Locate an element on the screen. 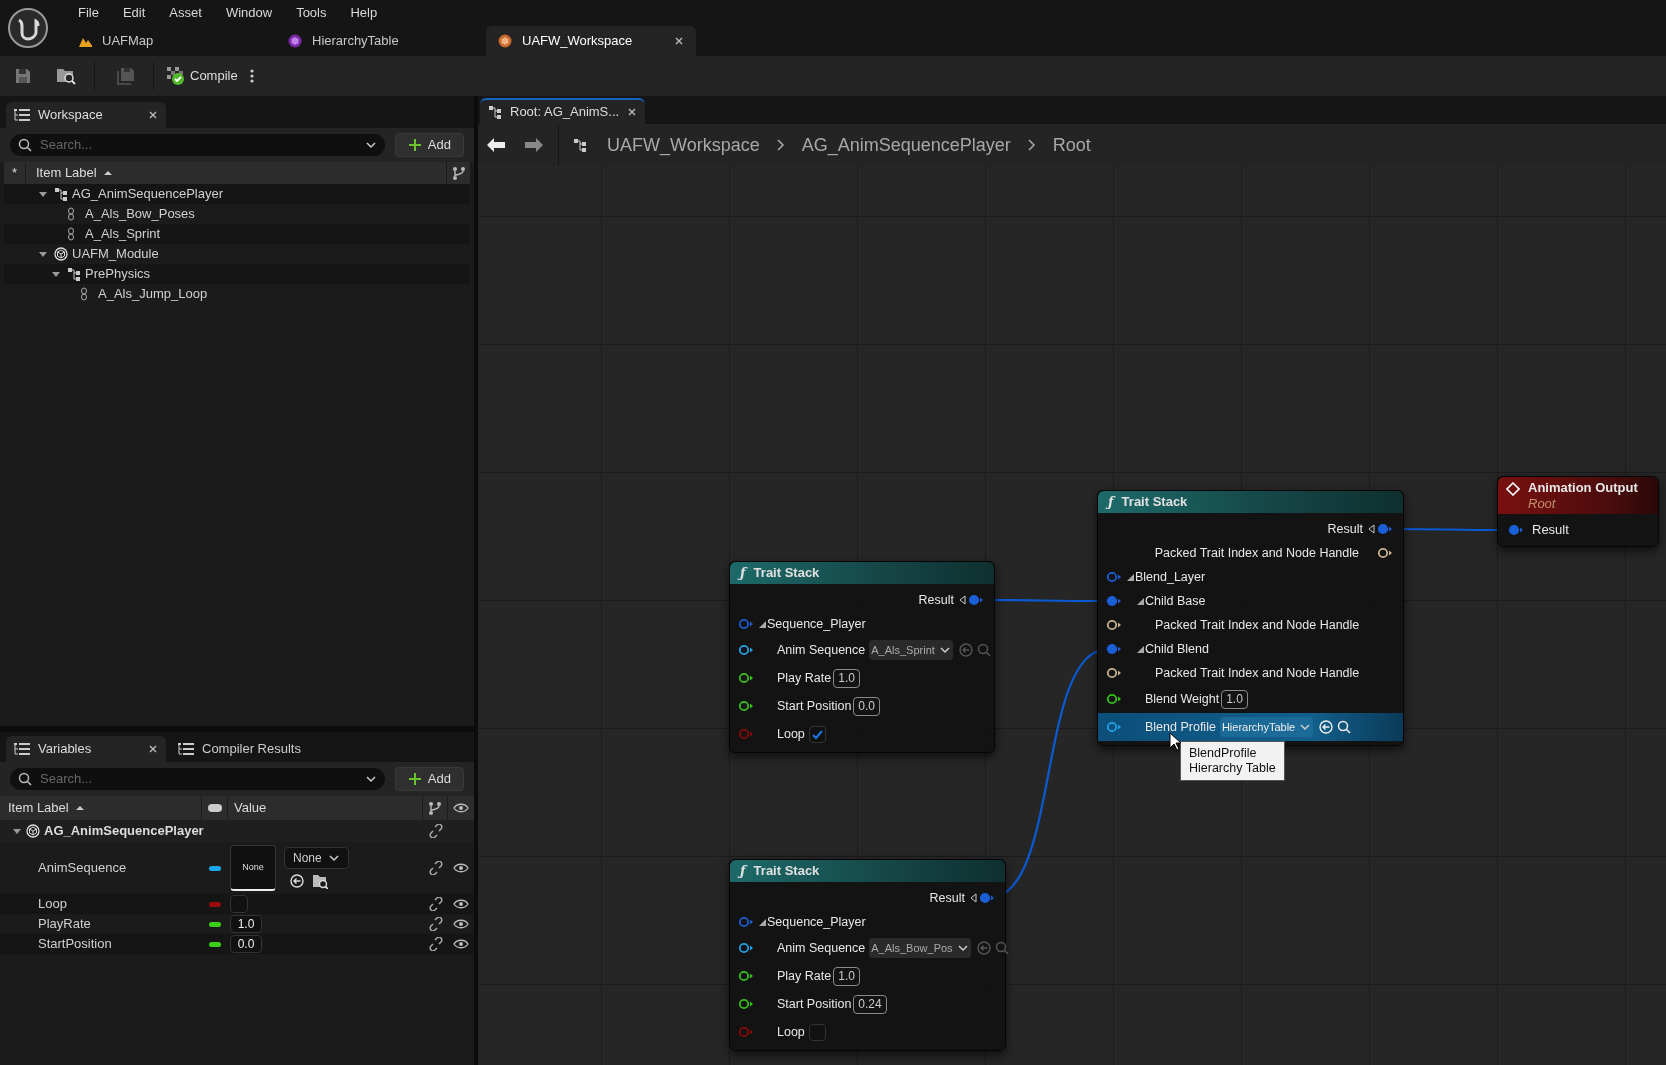 This screenshot has width=1666, height=1065. breadcrumb-link: Root is located at coordinates (1071, 145).